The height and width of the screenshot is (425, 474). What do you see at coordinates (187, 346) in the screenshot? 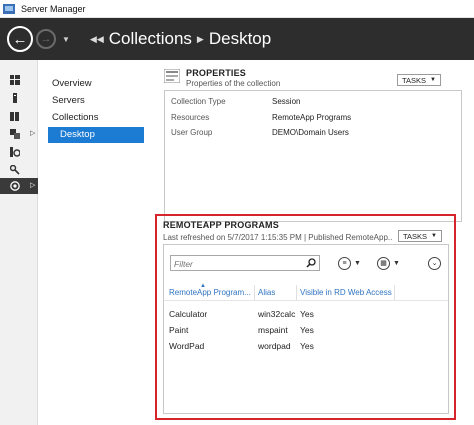
I see `cell-program: WordPad` at bounding box center [187, 346].